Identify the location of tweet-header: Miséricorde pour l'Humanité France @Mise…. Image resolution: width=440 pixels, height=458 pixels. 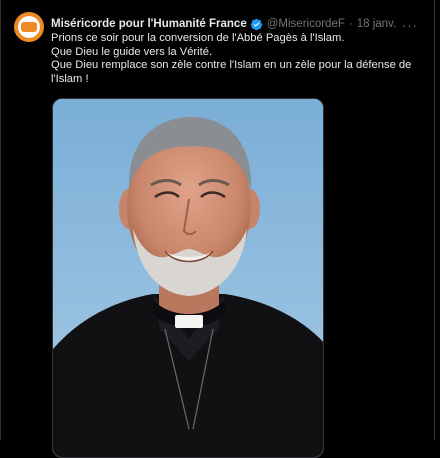
(241, 24).